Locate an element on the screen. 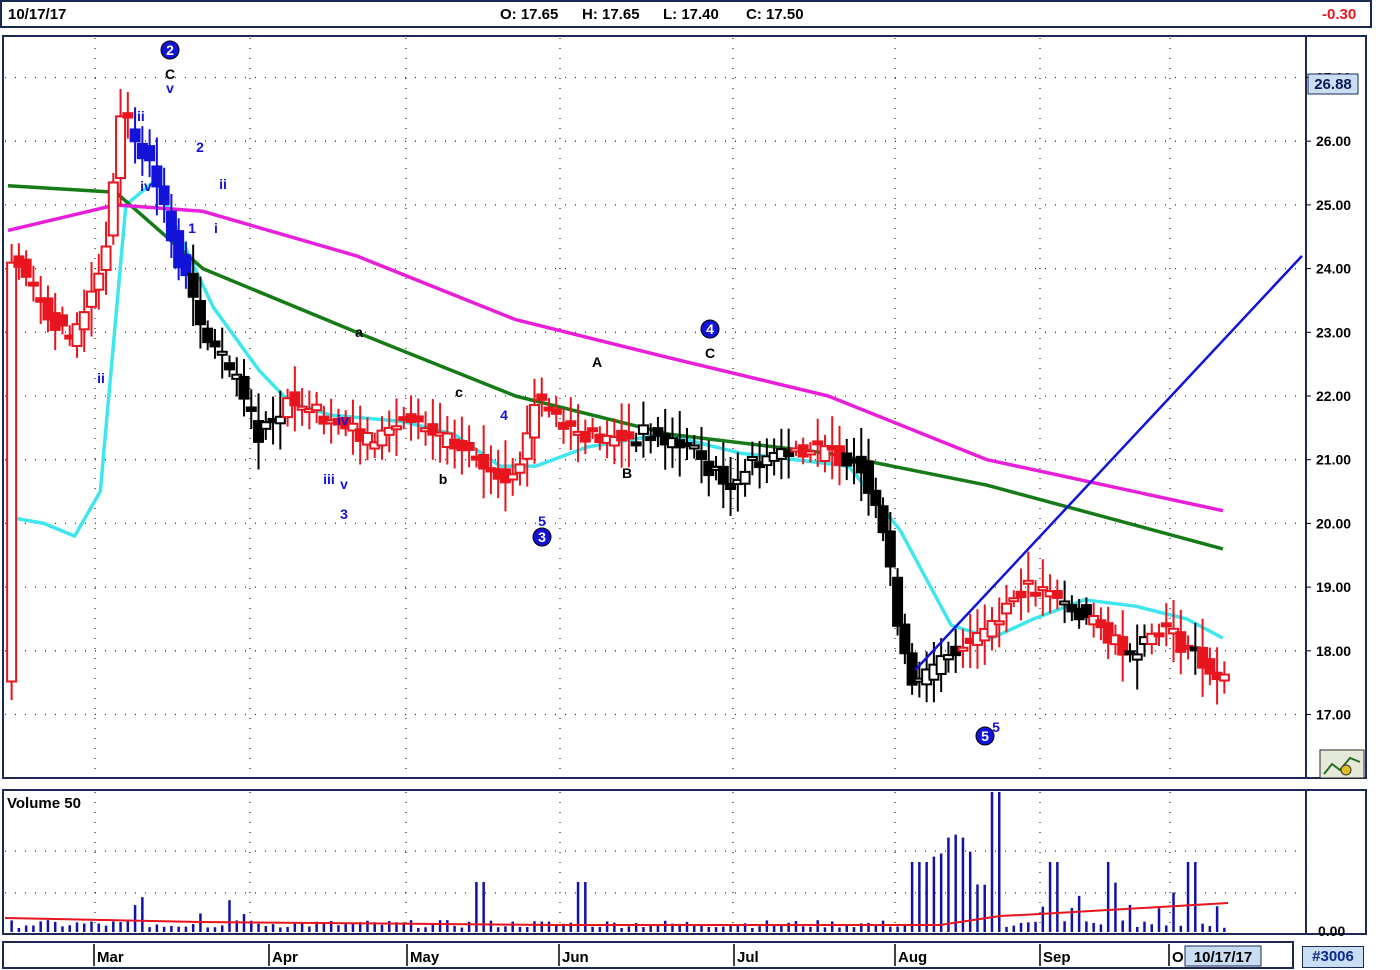 The height and width of the screenshot is (970, 1400). volume-ytick: 0.00 is located at coordinates (1331, 931).